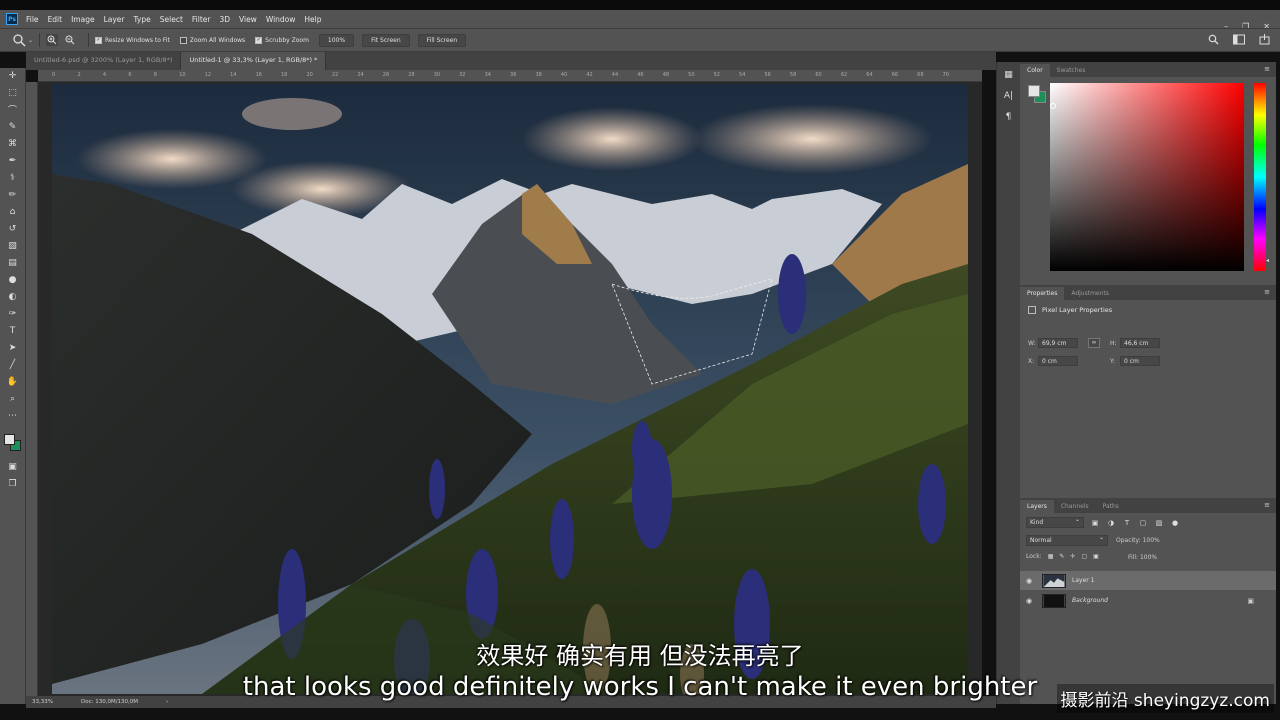 The width and height of the screenshot is (1280, 720). I want to click on width-input: 69,9 cm, so click(1058, 343).